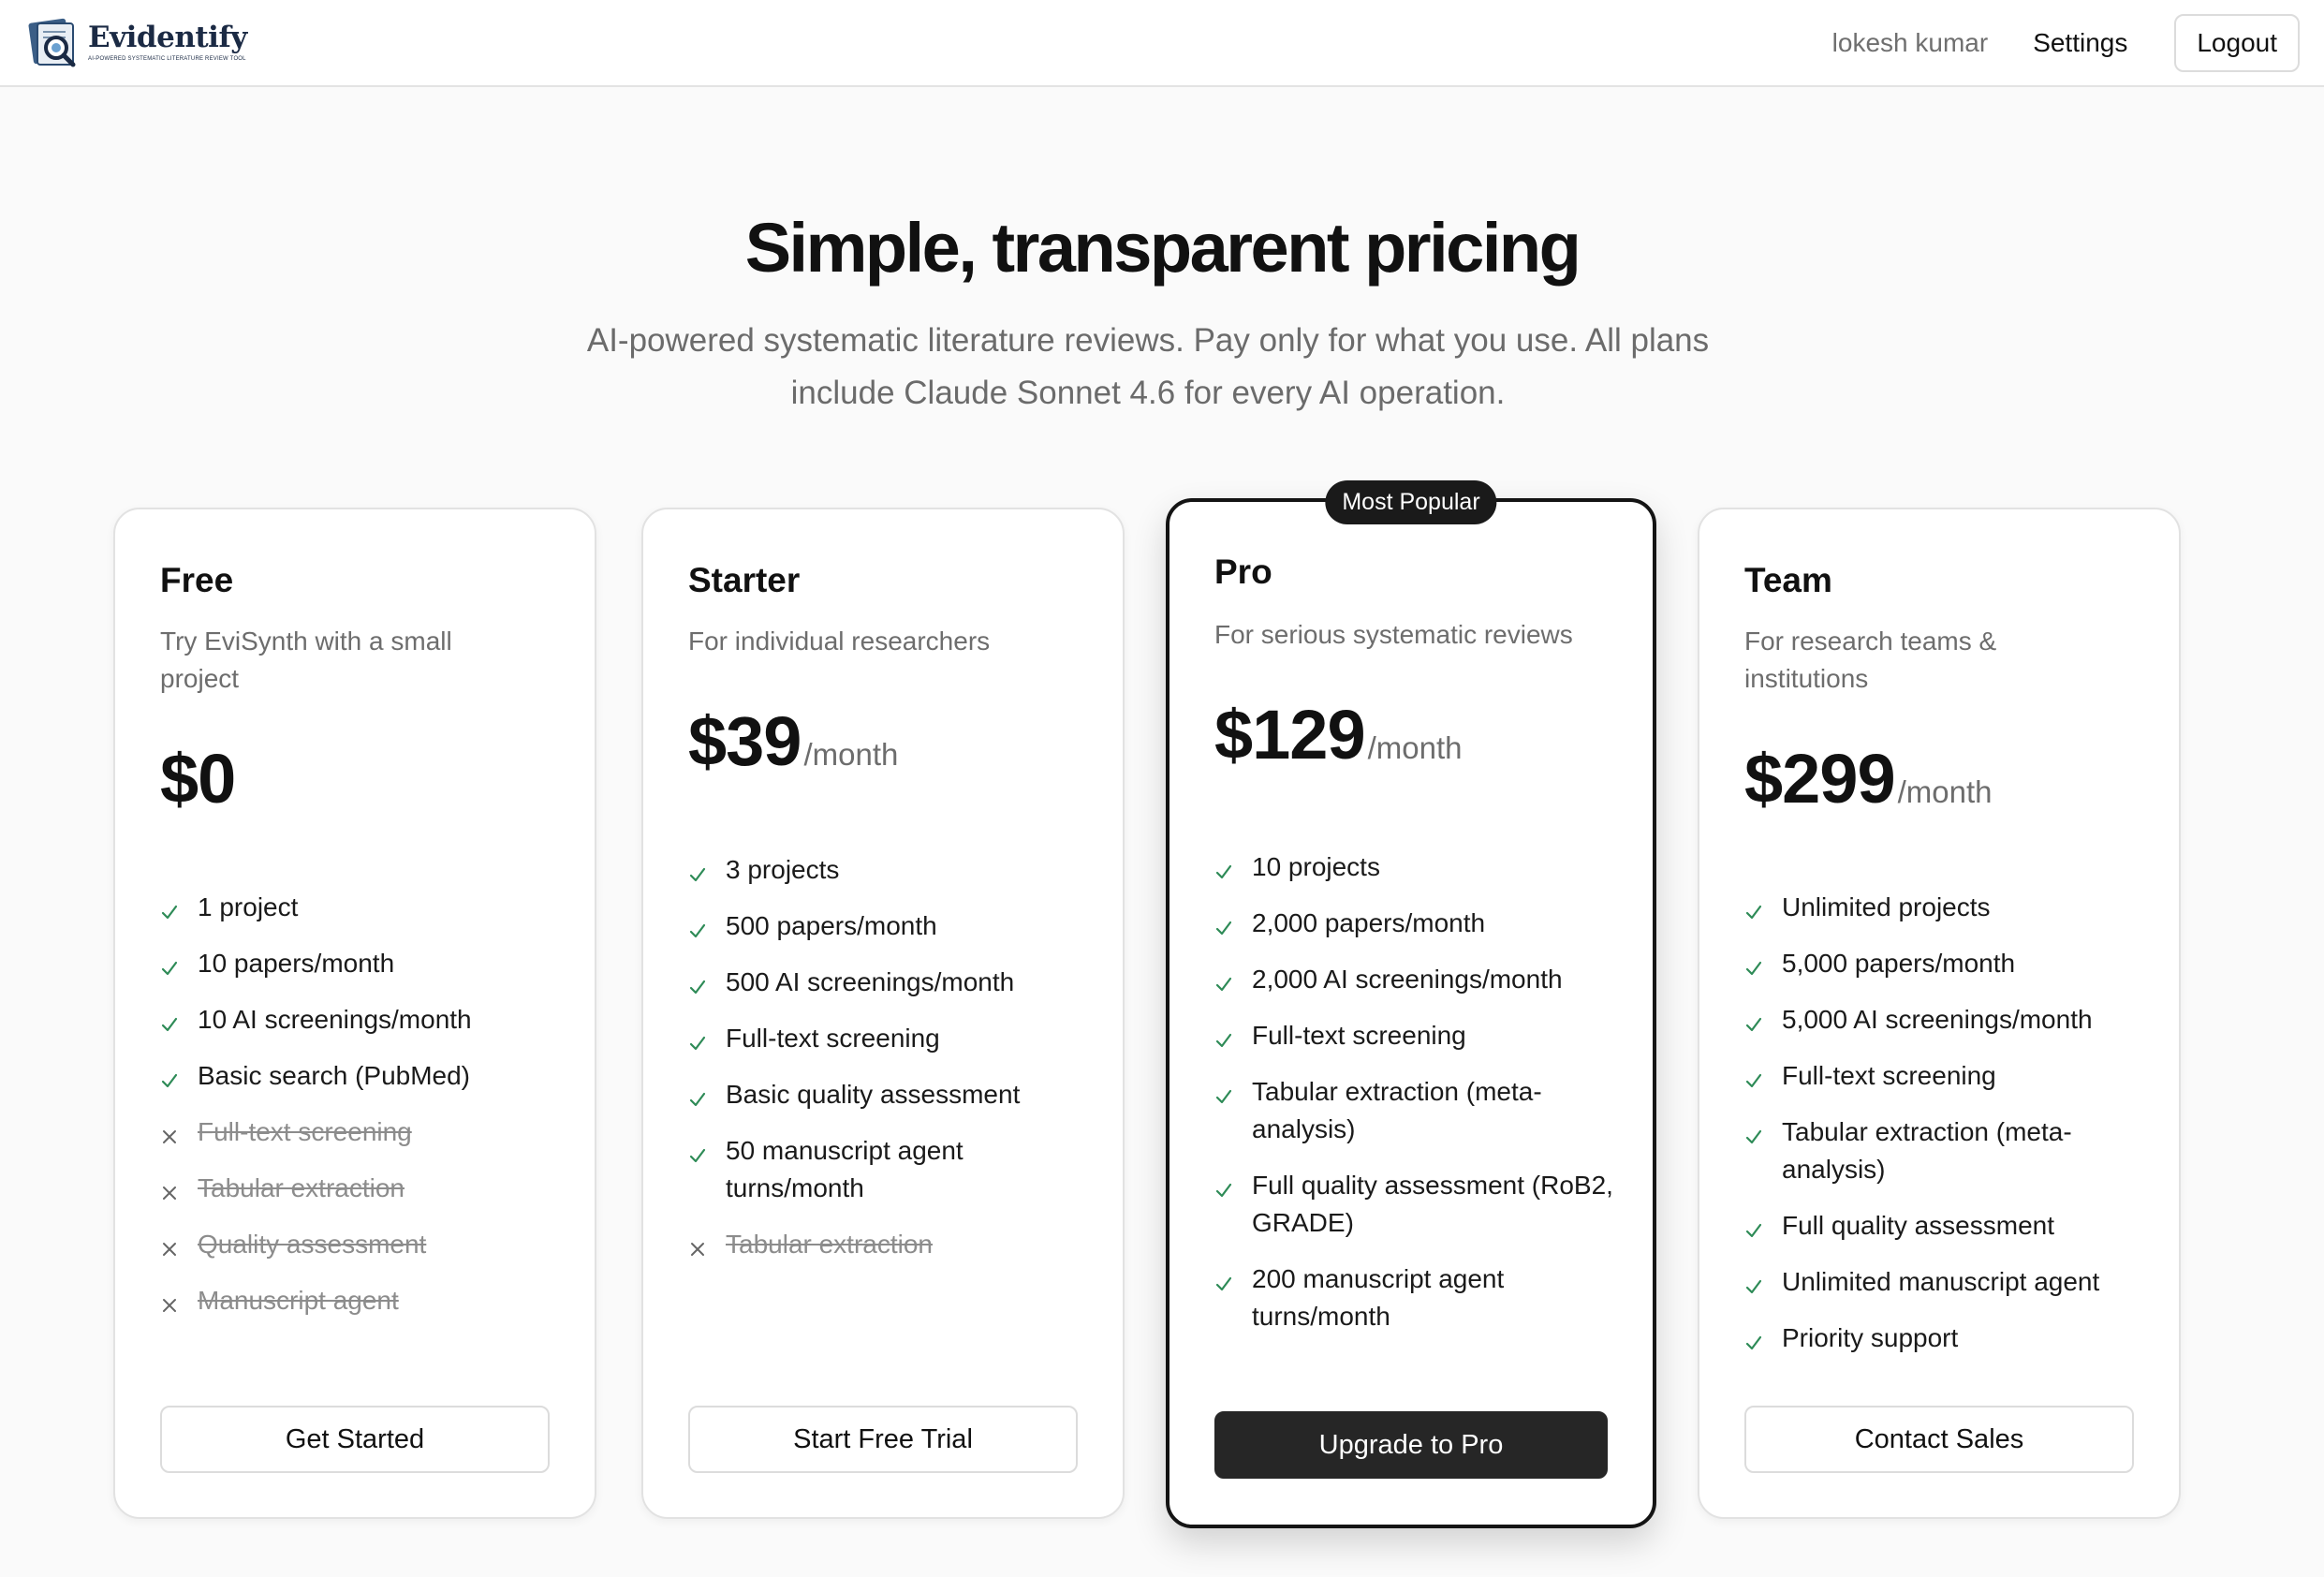 The height and width of the screenshot is (1577, 2324). I want to click on feature-text: Unlimited projects, so click(1886, 906).